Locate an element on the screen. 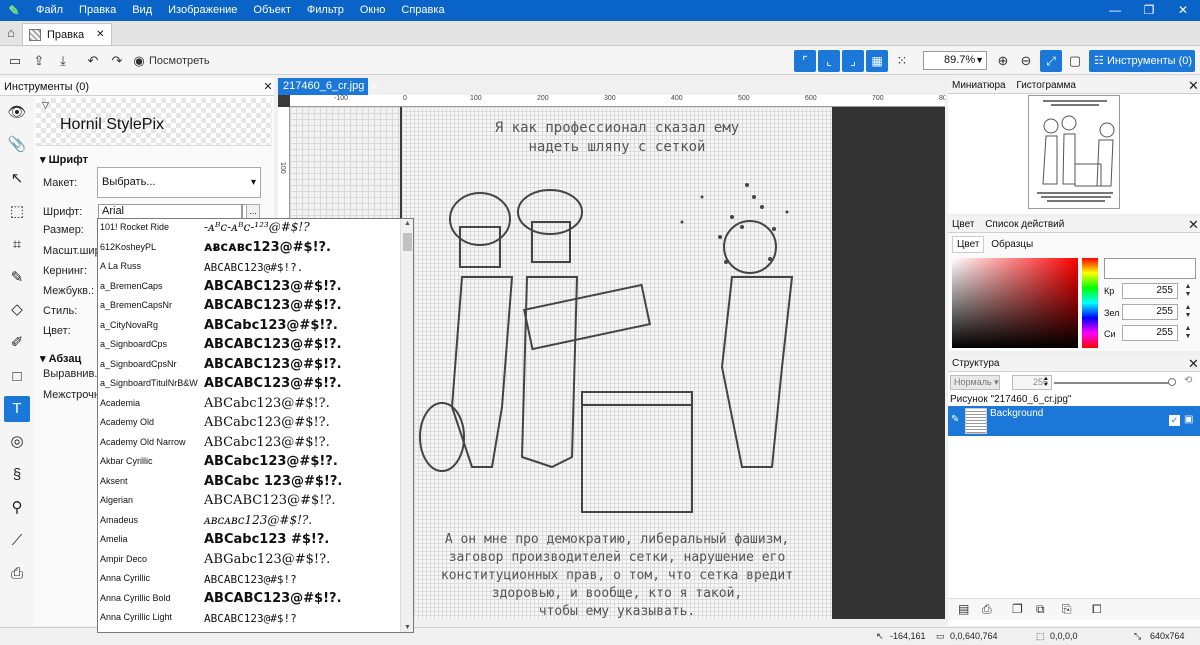 The image size is (1200, 645). section-font-header: ▾ Шрифт is located at coordinates (64, 159).